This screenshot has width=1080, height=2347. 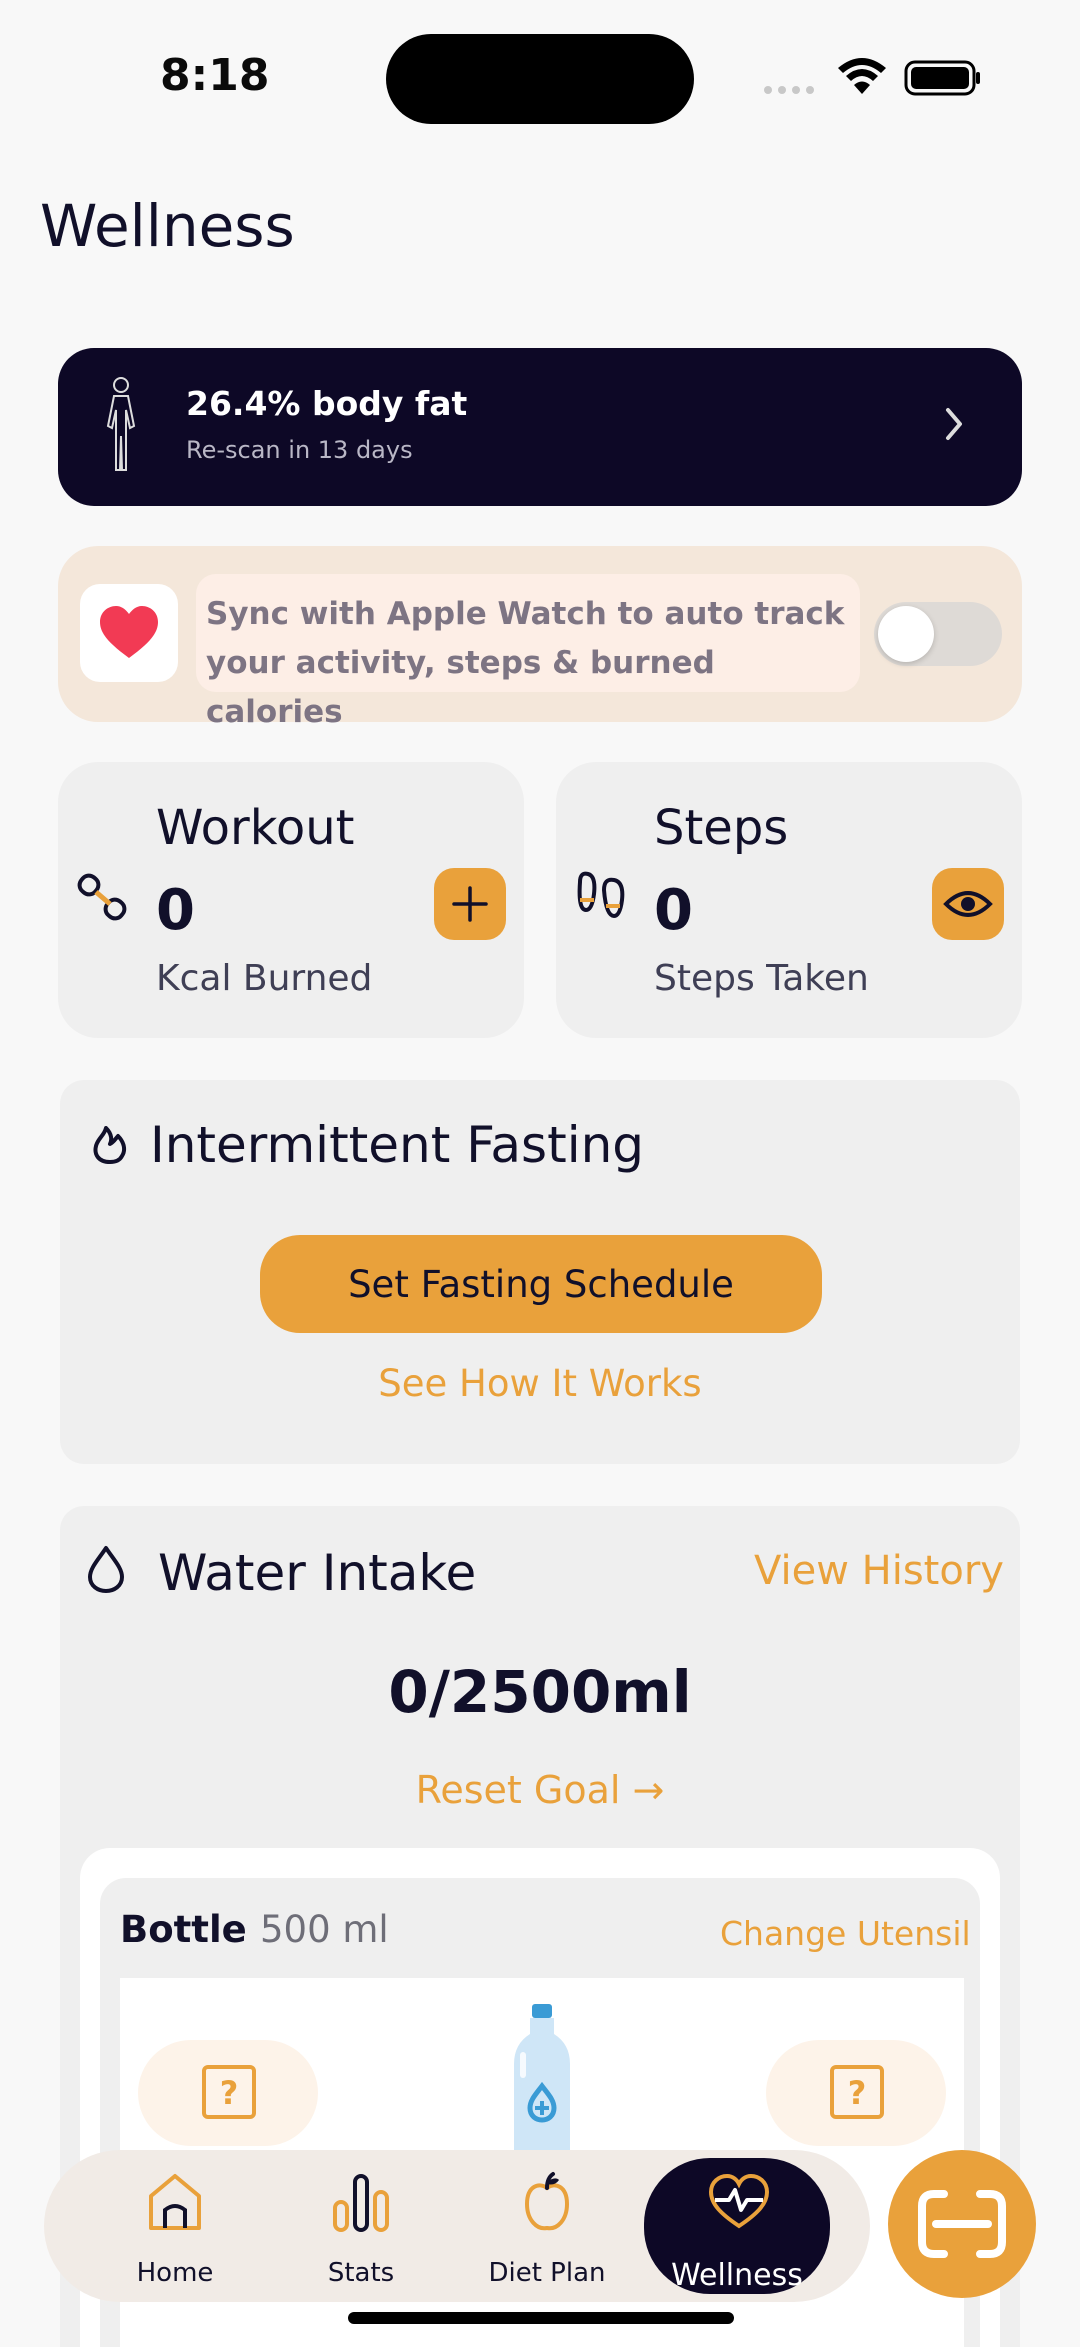 I want to click on steps-unit: Steps Taken, so click(x=761, y=978).